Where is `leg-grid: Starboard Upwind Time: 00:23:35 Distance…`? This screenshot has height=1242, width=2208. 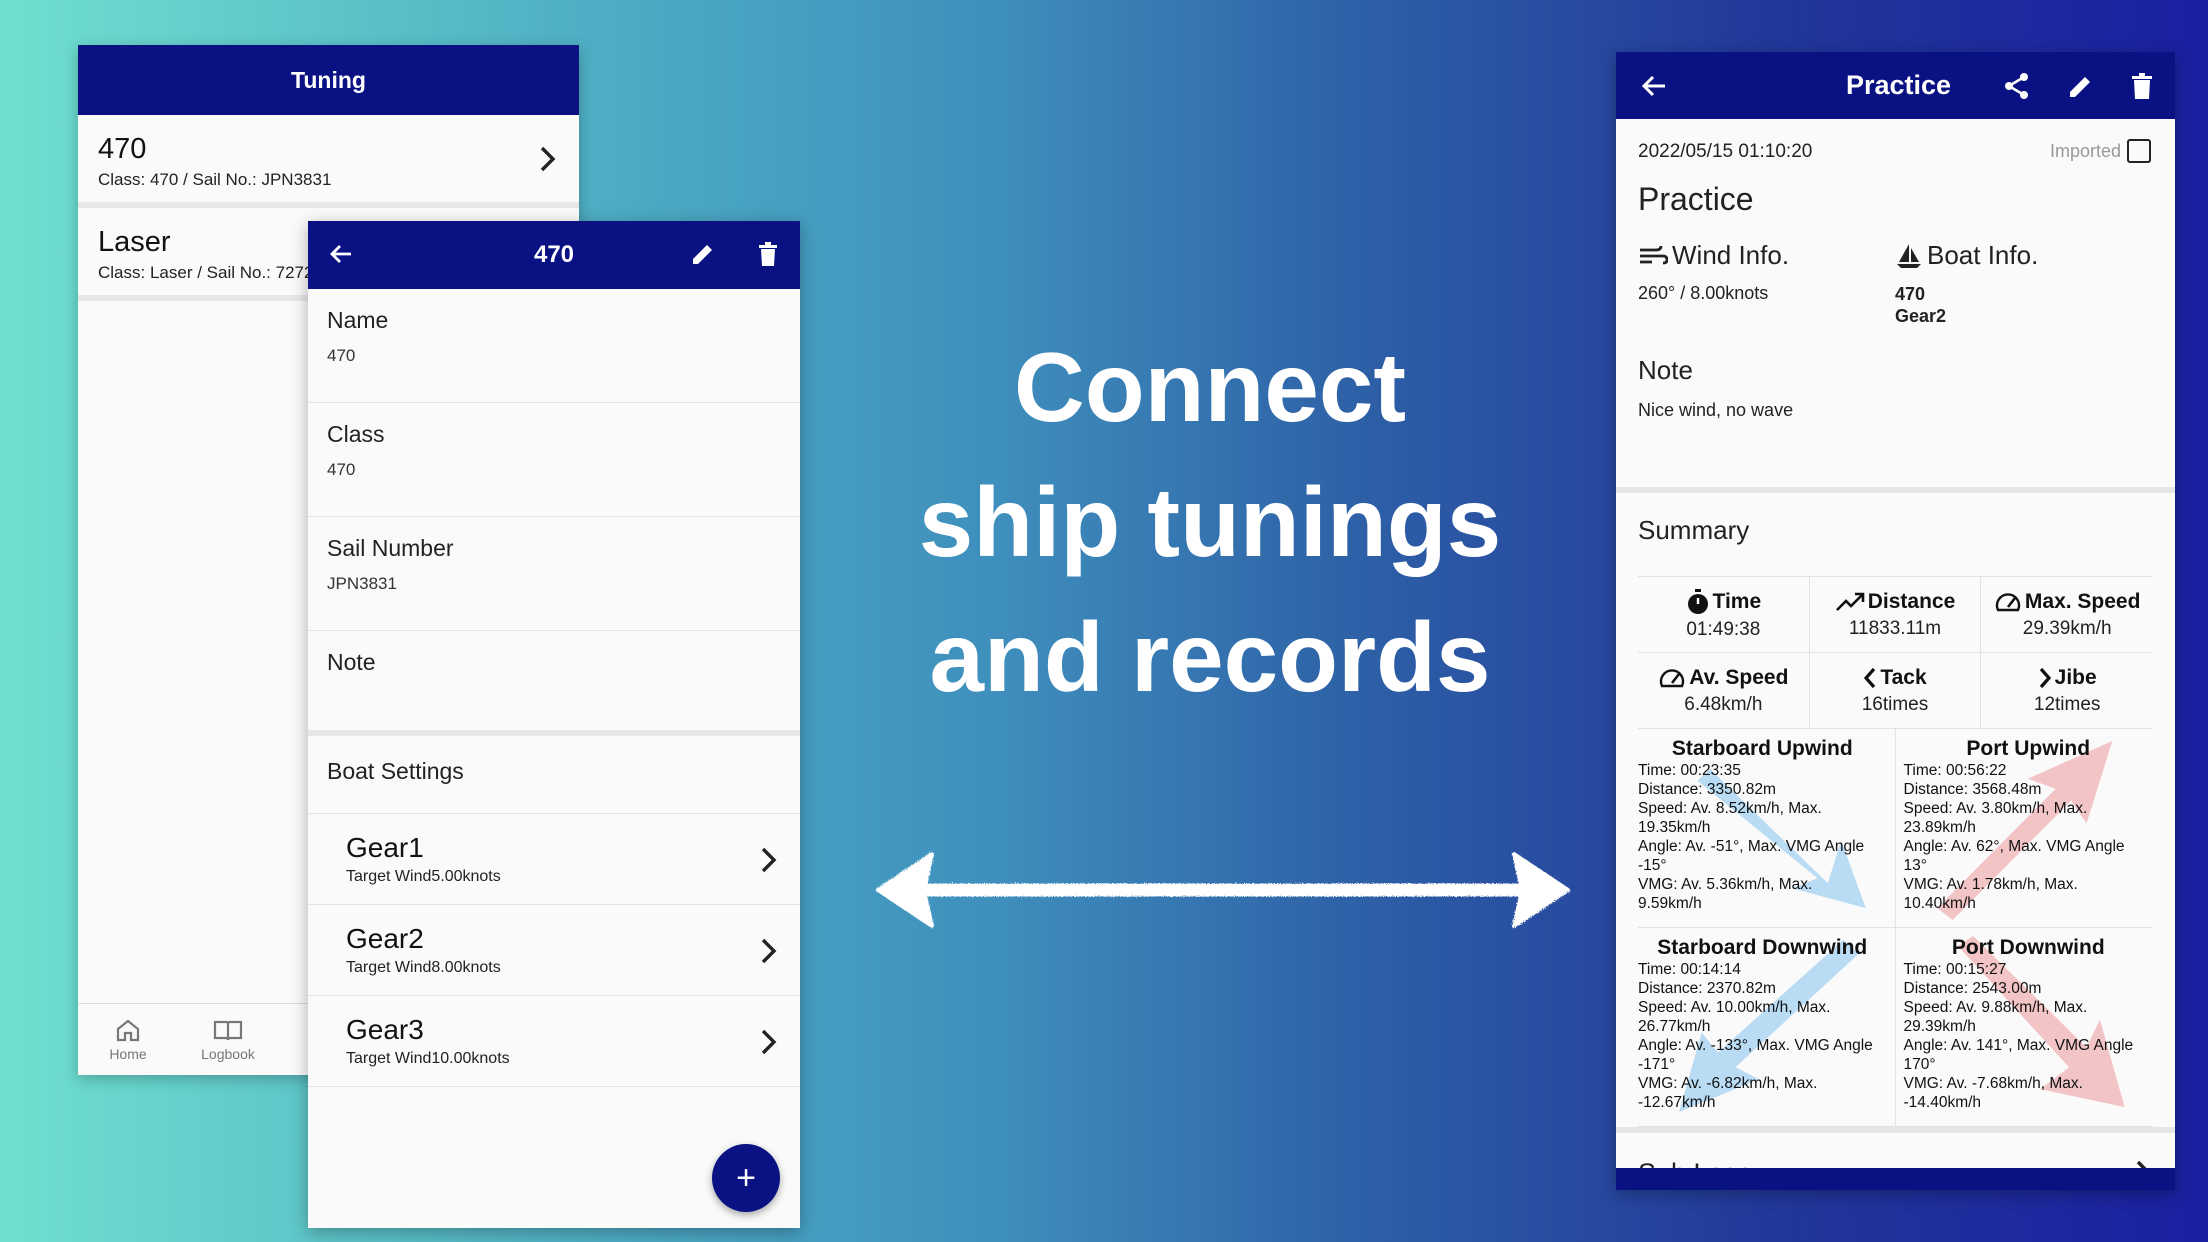
leg-grid: Starboard Upwind Time: 00:23:35 Distance… is located at coordinates (1895, 928).